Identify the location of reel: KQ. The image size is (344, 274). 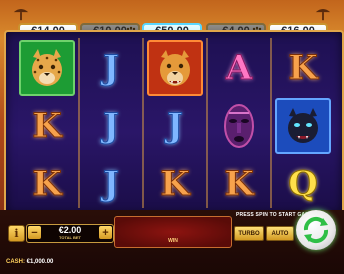
(303, 122).